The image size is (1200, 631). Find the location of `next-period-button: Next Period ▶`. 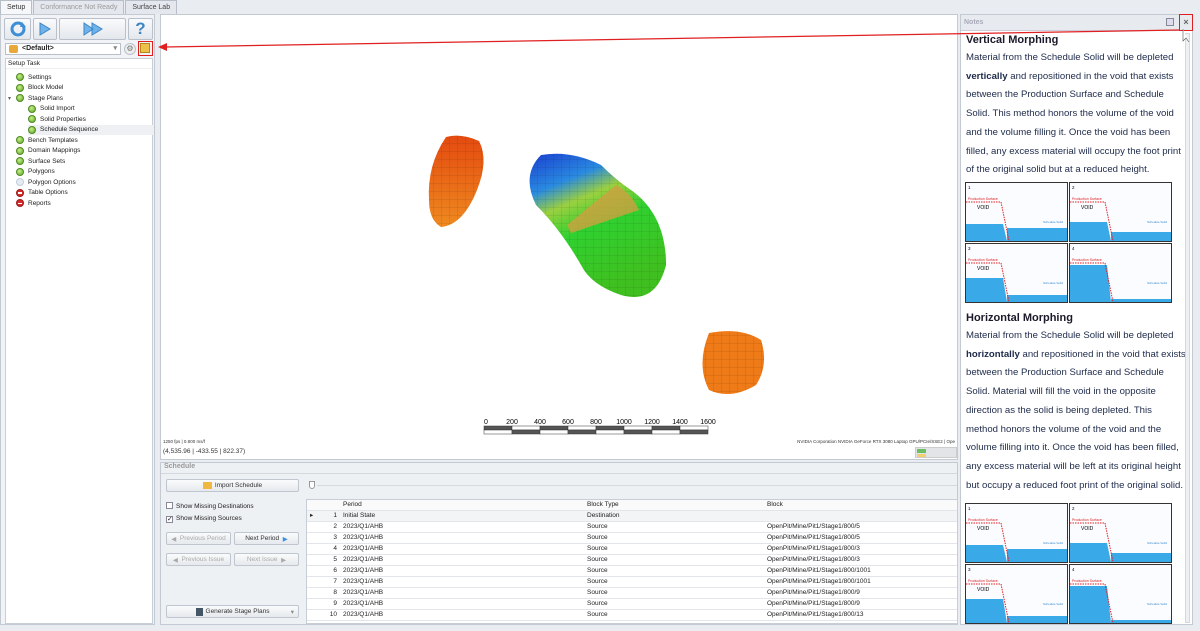

next-period-button: Next Period ▶ is located at coordinates (266, 538).